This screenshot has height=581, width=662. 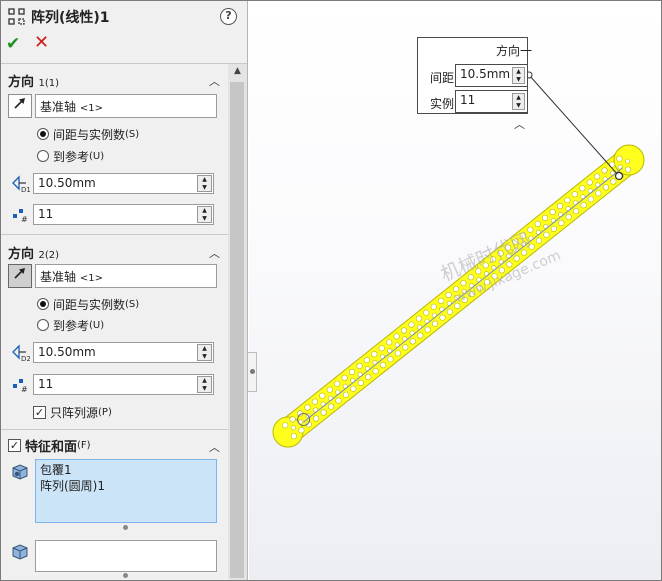 What do you see at coordinates (485, 74) in the screenshot?
I see `callout-spacing-value: 10.5mm` at bounding box center [485, 74].